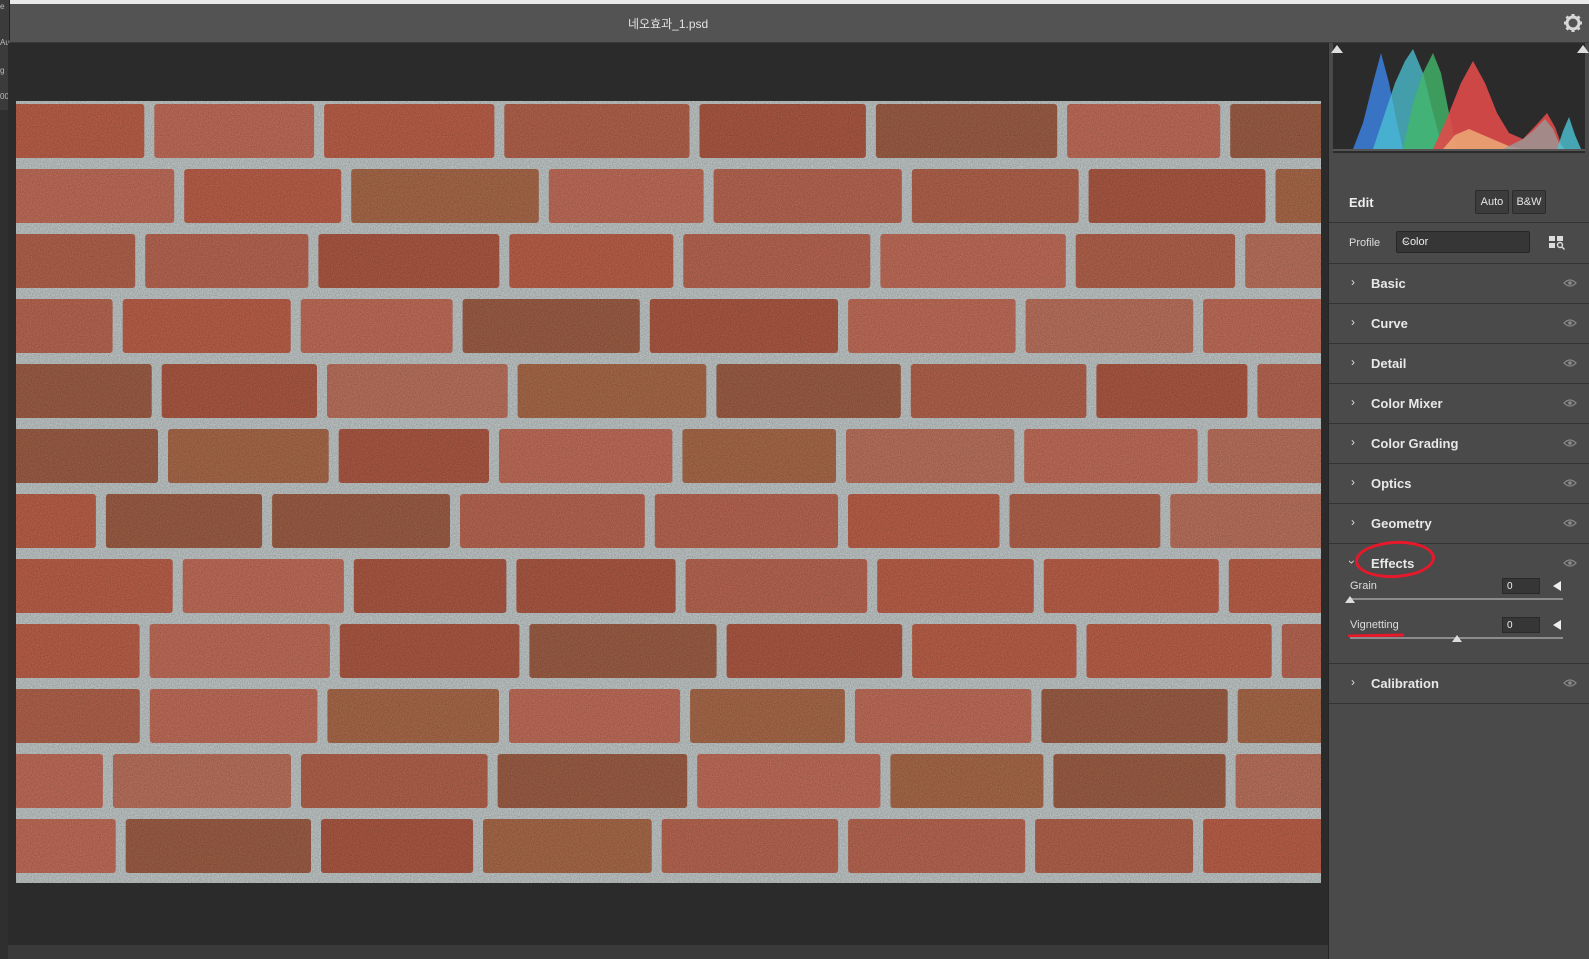  Describe the element at coordinates (668, 24) in the screenshot. I see `document-title: 네오효과_1.psd` at that location.